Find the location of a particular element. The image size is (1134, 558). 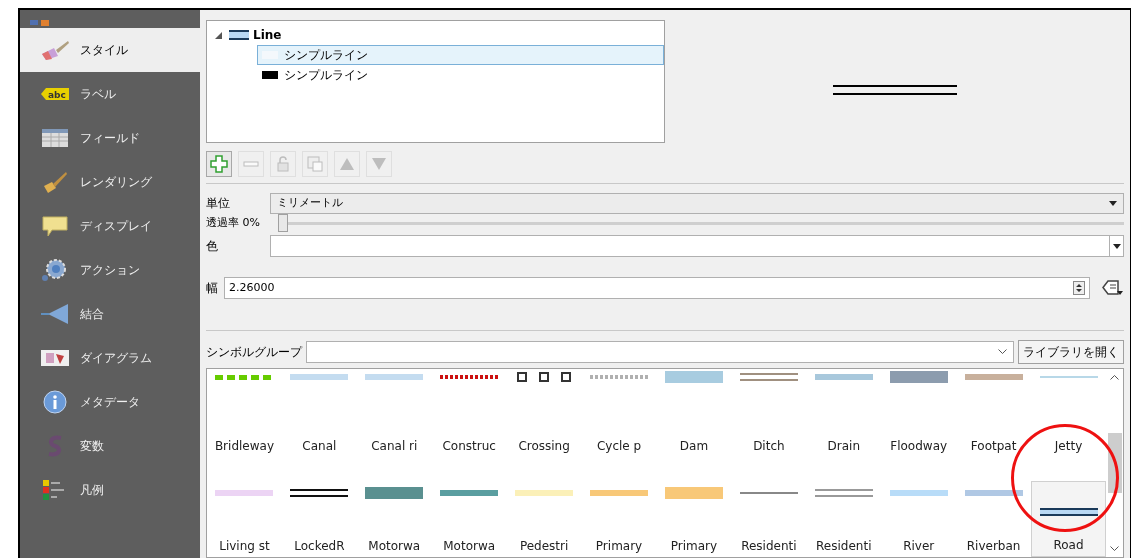

symbol-item: Pedestri is located at coordinates (544, 510).